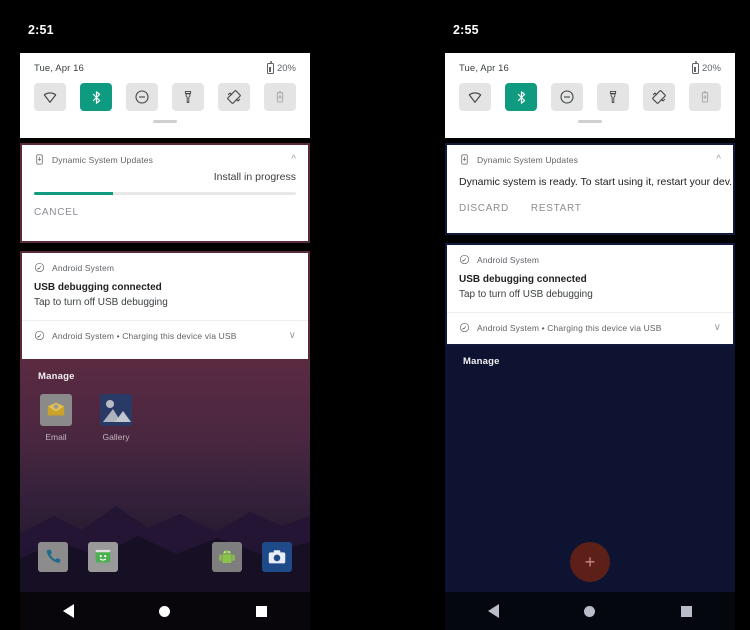  Describe the element at coordinates (227, 557) in the screenshot. I see `android-icon` at that location.